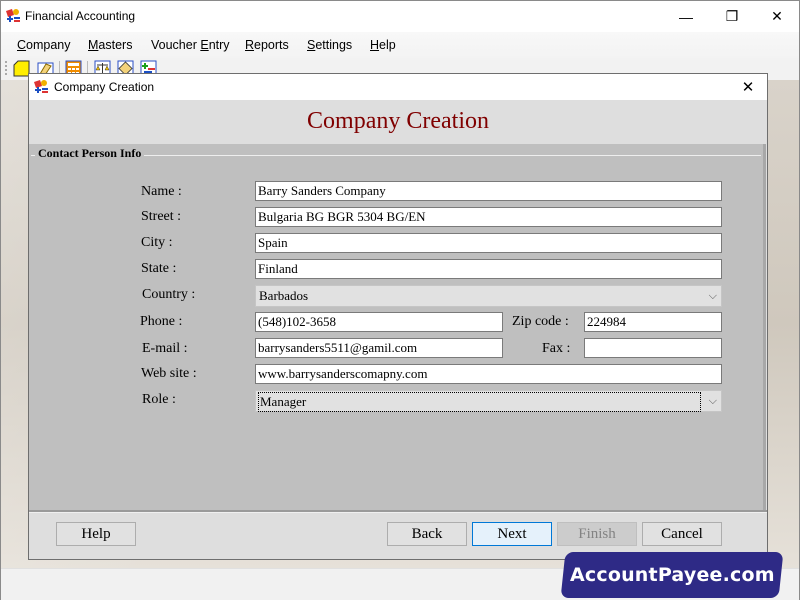 This screenshot has height=600, width=800. I want to click on footer-divider, so click(398, 511).